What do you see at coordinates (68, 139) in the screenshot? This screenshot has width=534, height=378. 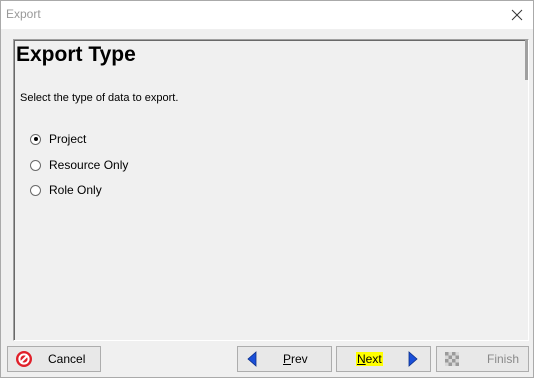 I see `radio-label: Project` at bounding box center [68, 139].